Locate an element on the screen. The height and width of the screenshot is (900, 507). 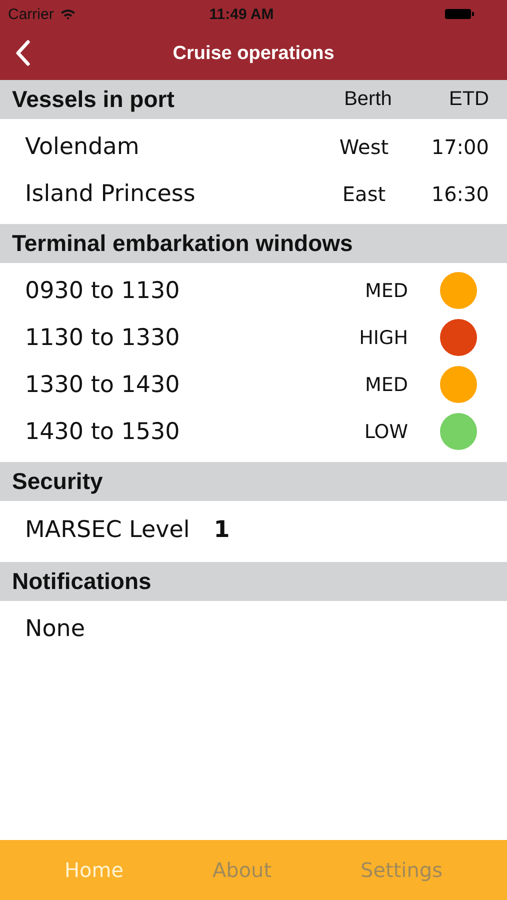
tab: Home is located at coordinates (94, 870).